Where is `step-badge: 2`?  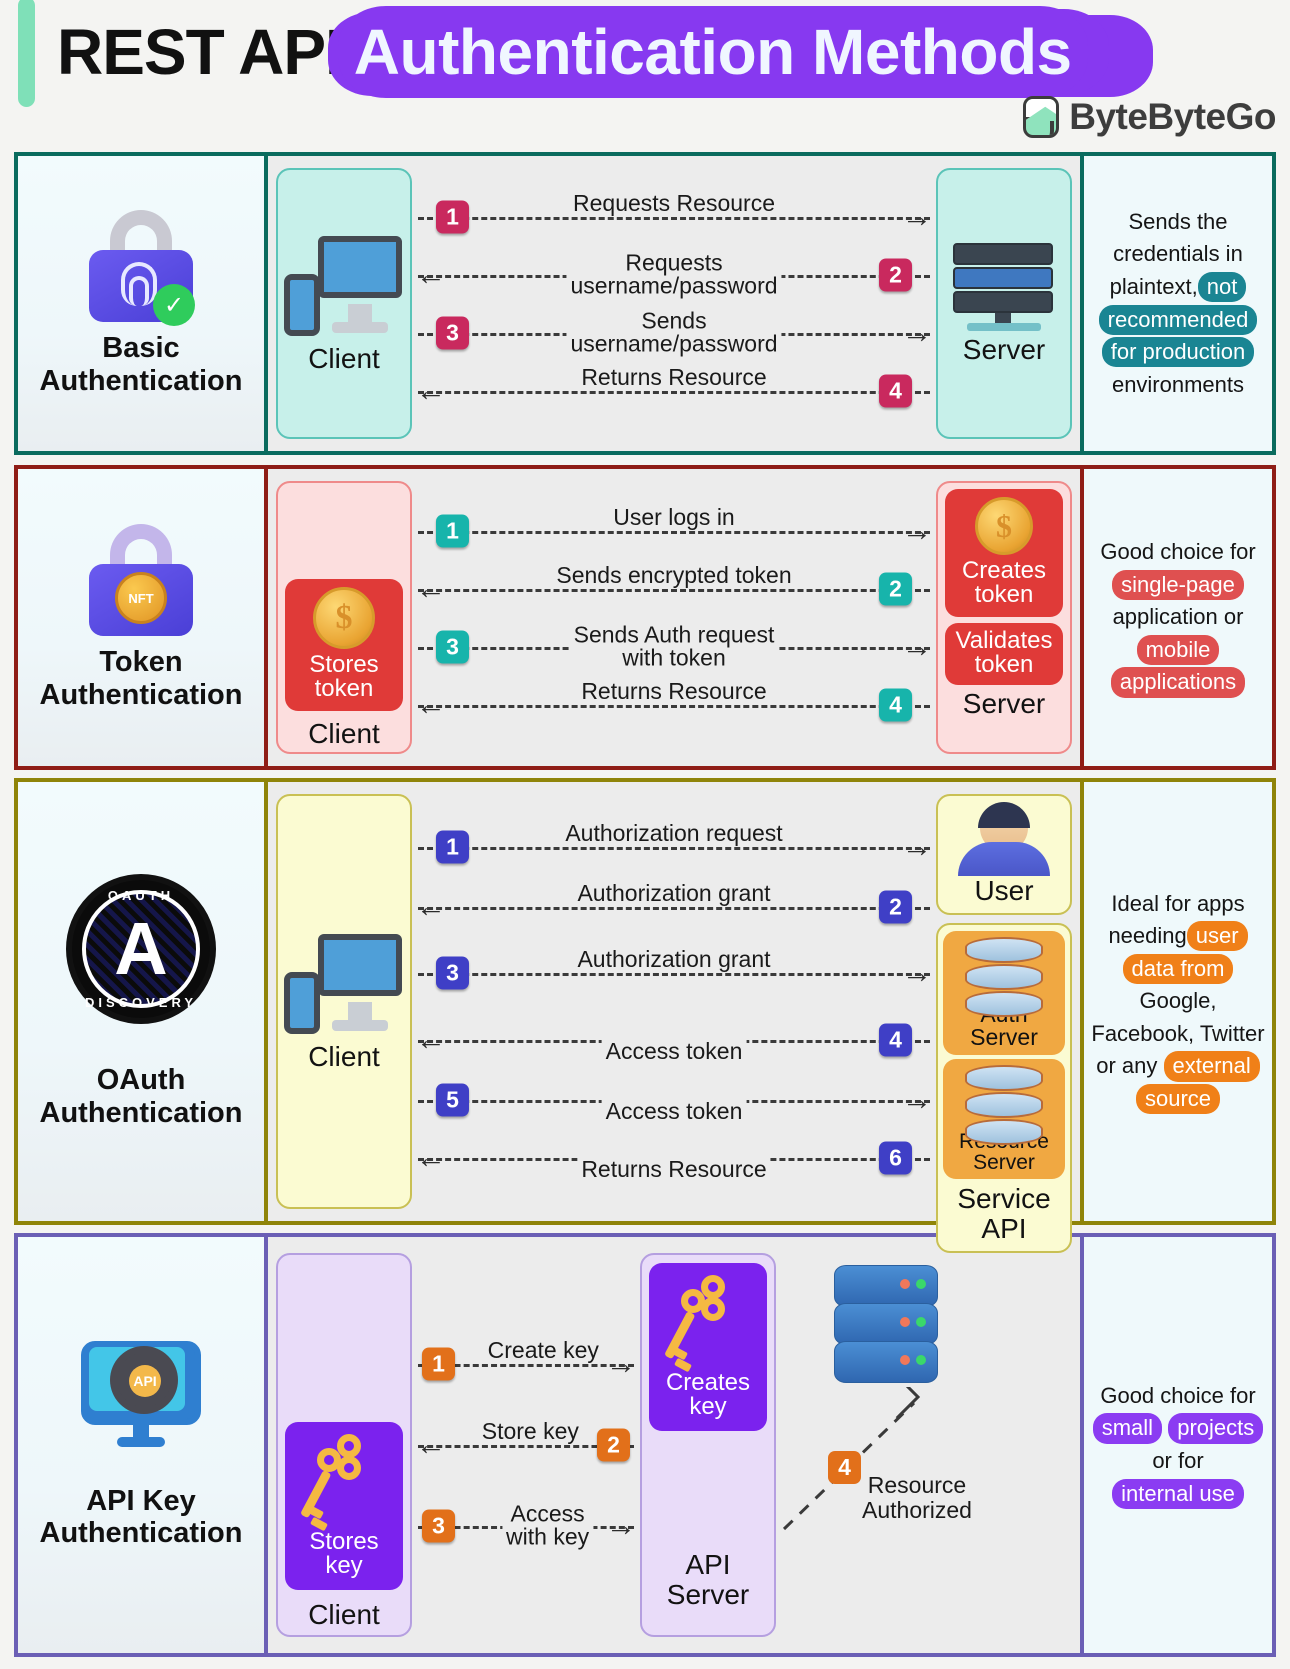 step-badge: 2 is located at coordinates (613, 1445).